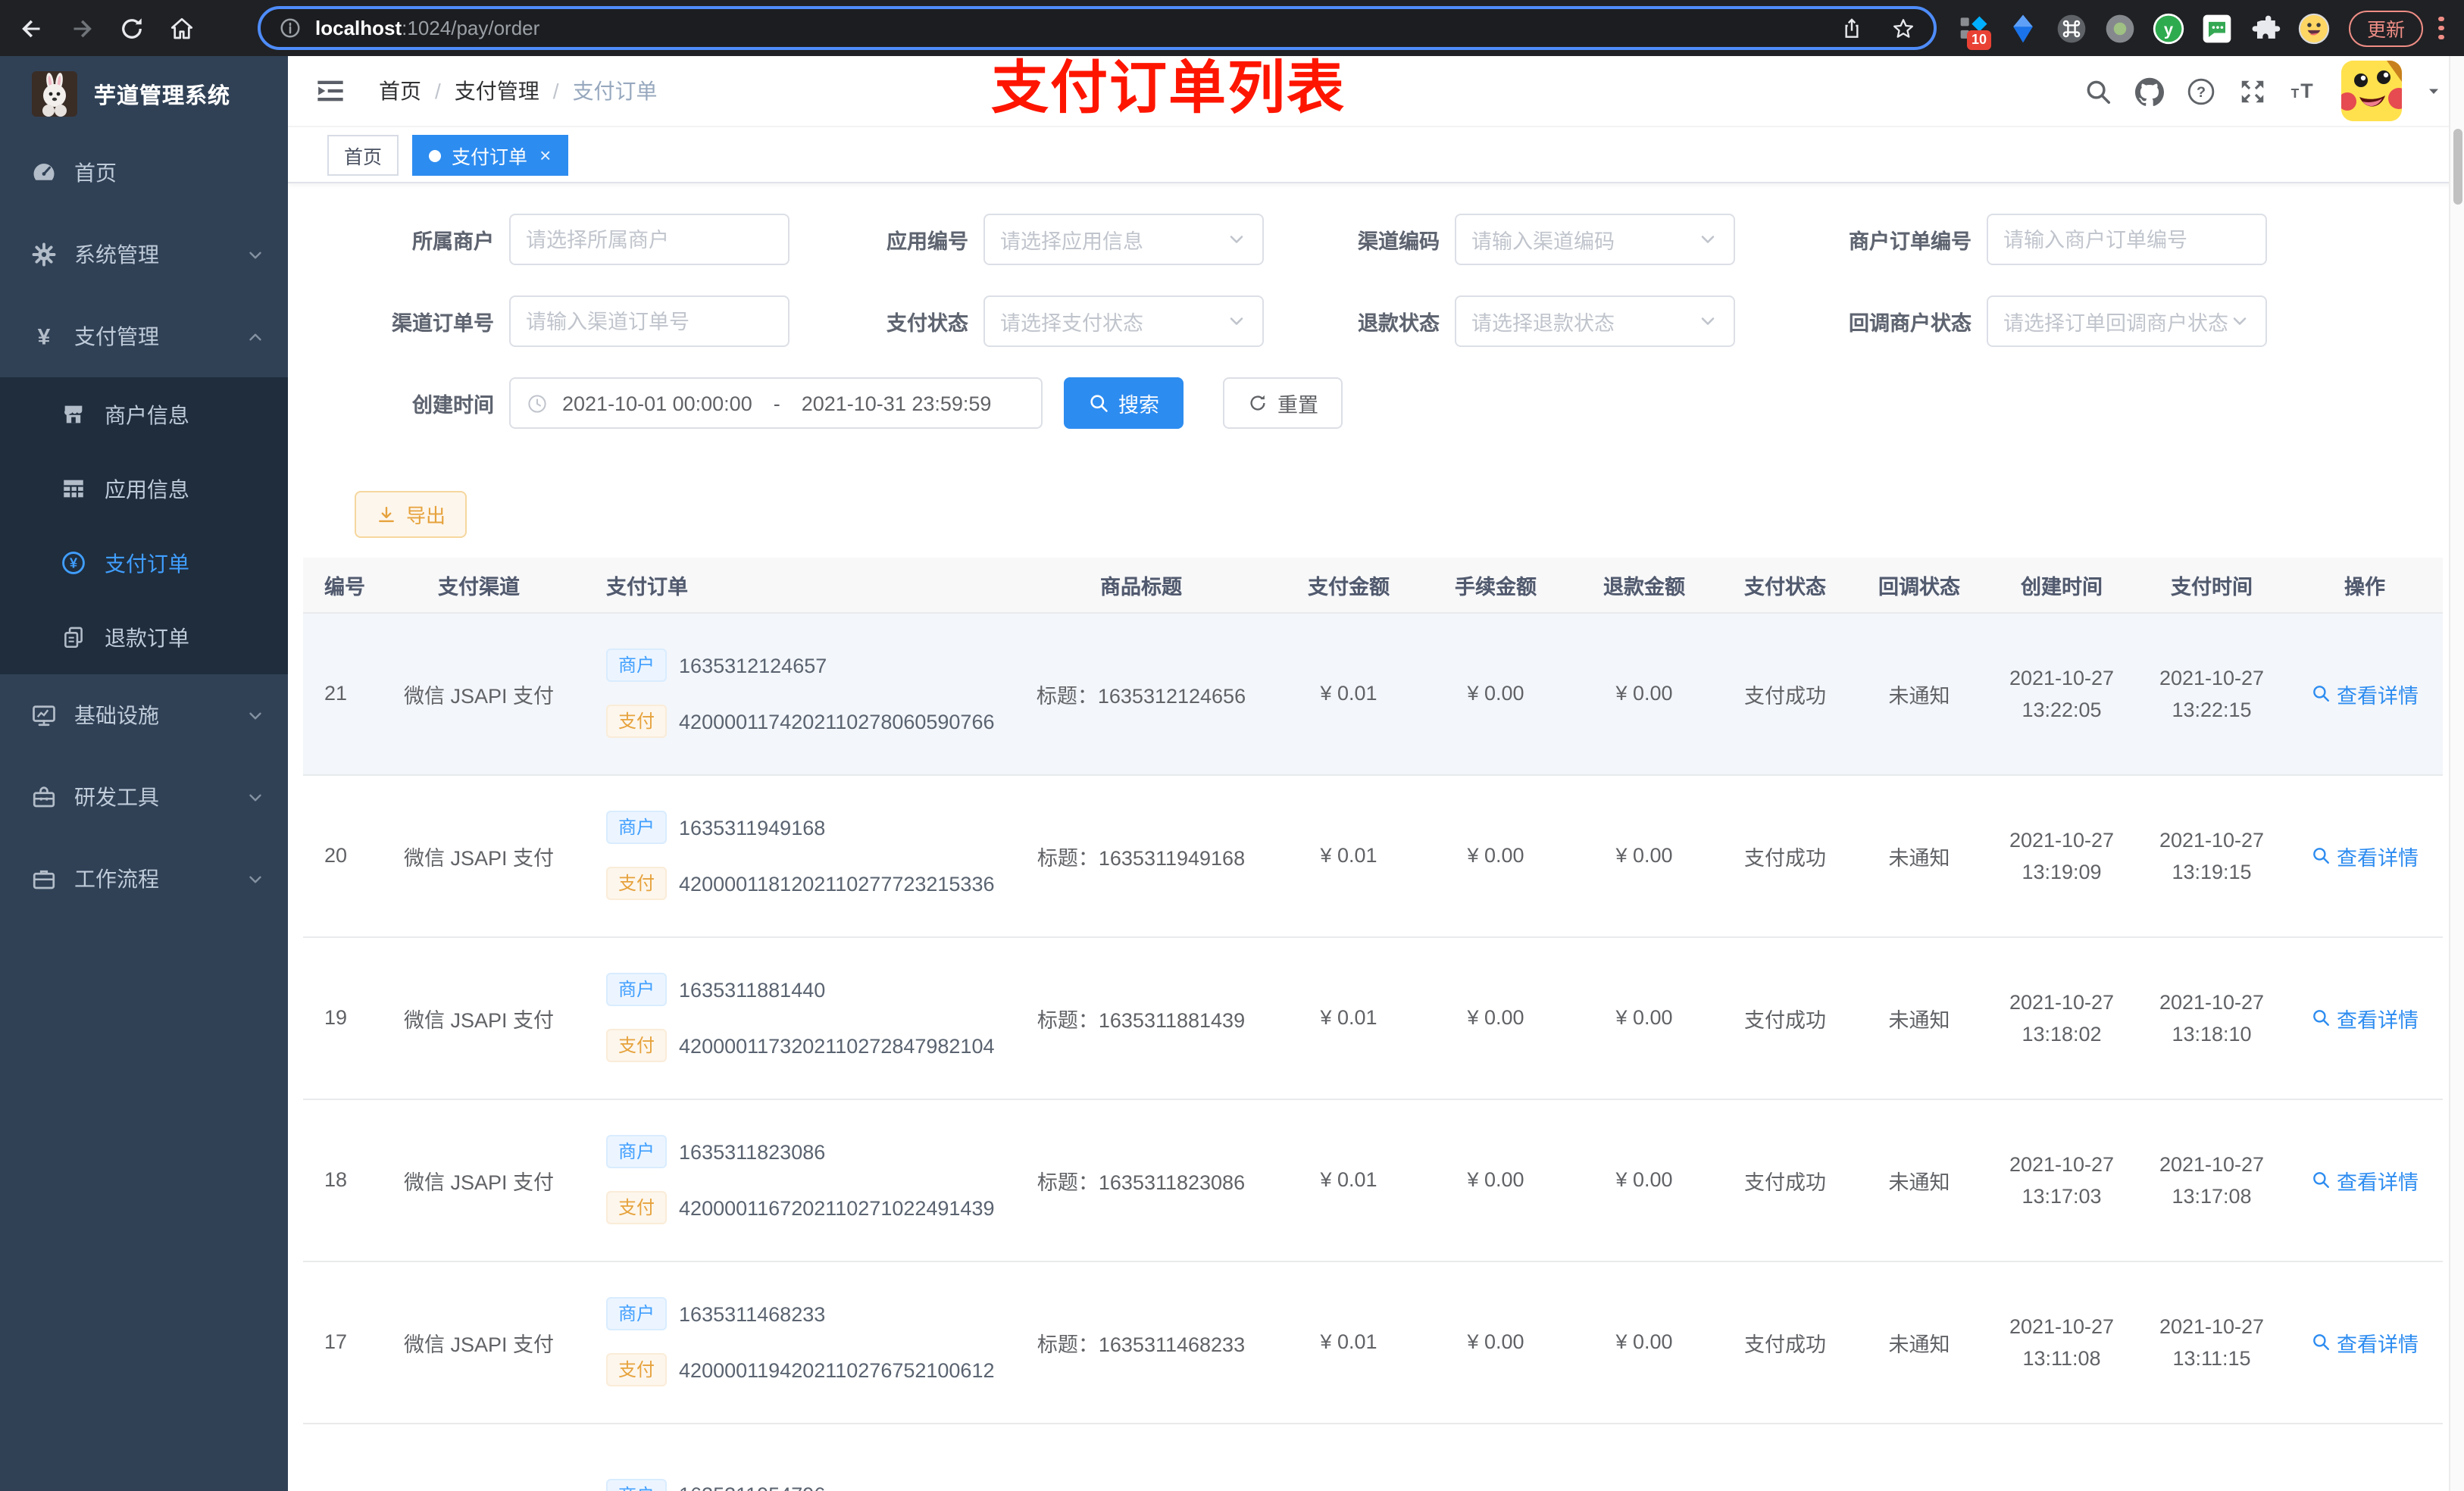 The width and height of the screenshot is (2464, 1491). I want to click on yen-circle-icon: ¥, so click(73, 563).